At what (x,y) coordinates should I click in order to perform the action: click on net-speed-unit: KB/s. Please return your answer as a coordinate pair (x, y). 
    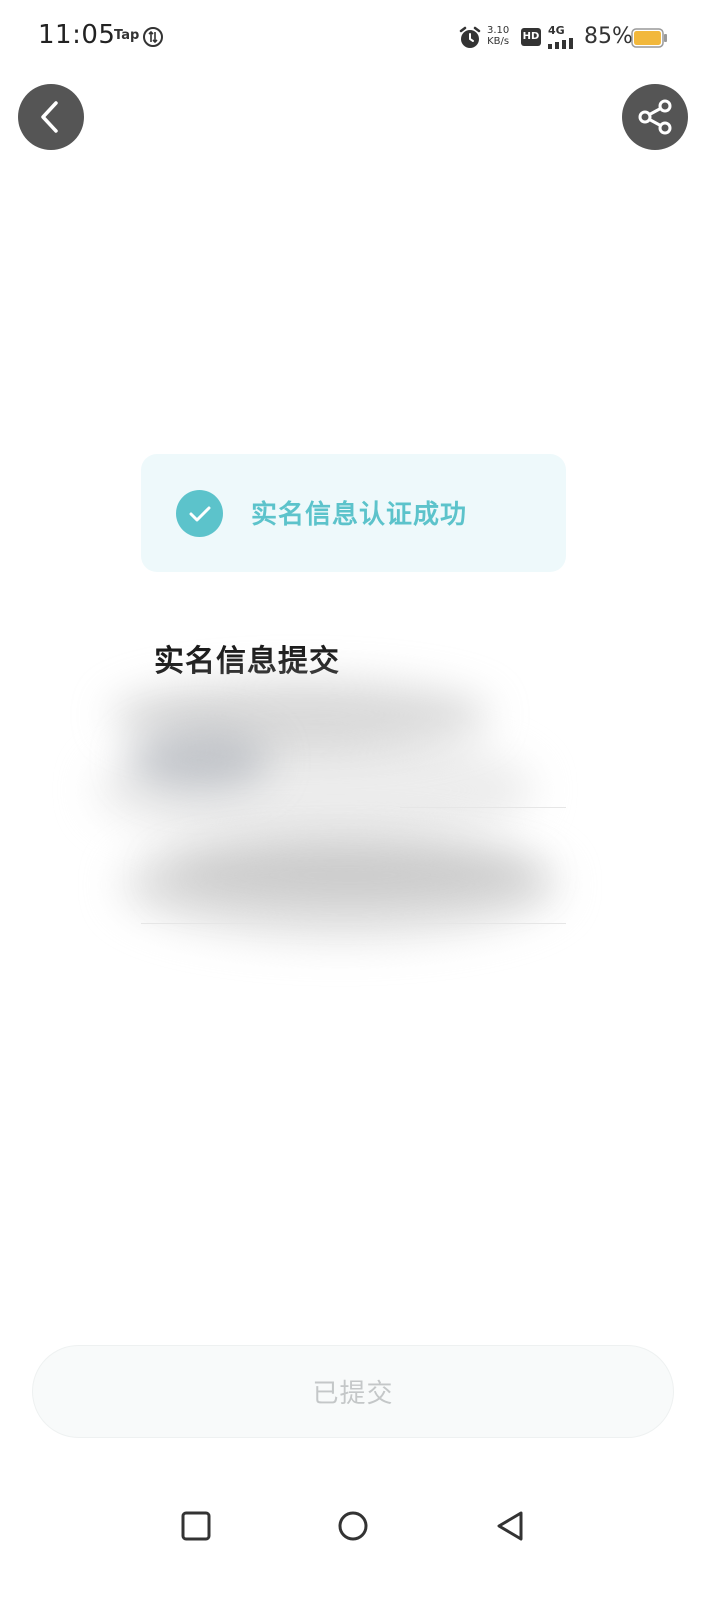
    Looking at the image, I should click on (498, 41).